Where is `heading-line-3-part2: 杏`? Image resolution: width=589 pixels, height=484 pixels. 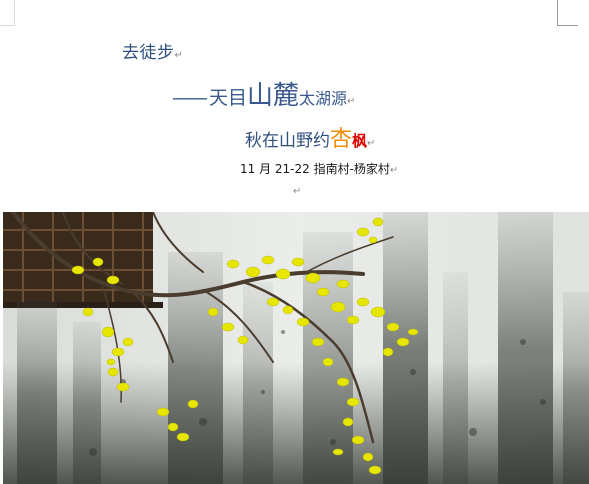 heading-line-3-part2: 杏 is located at coordinates (341, 139).